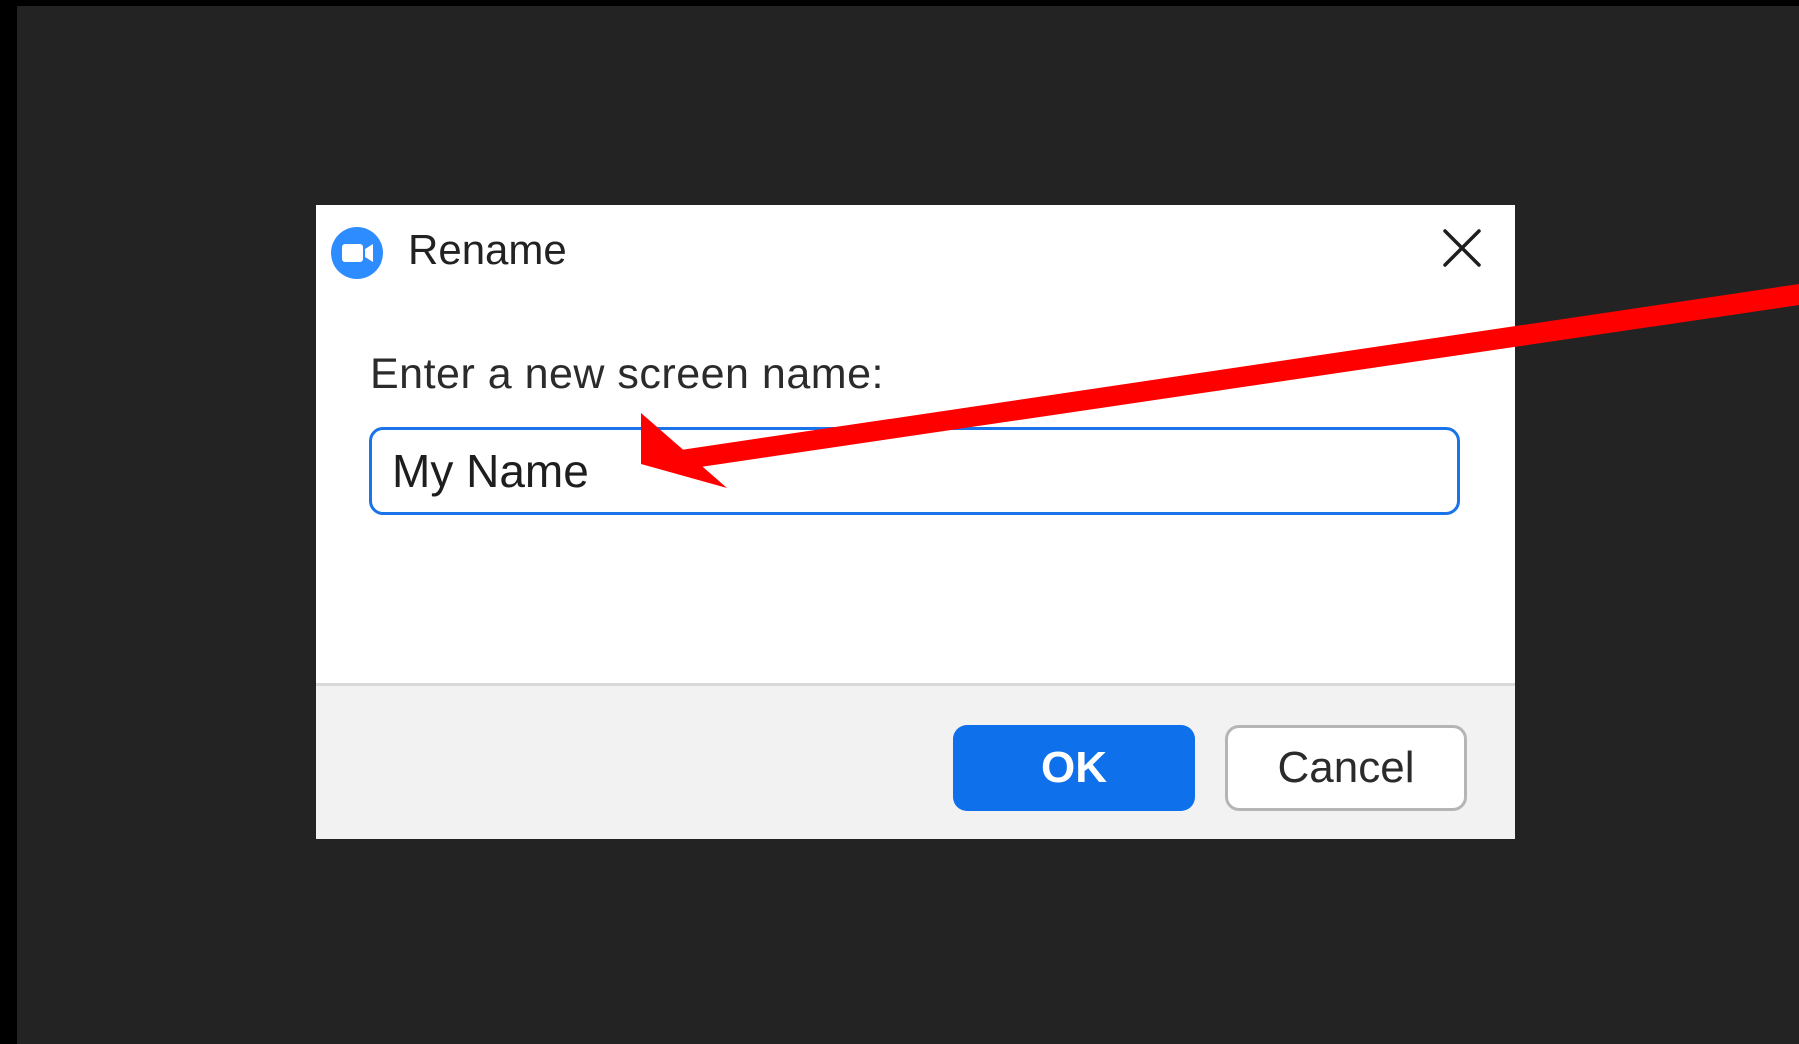 This screenshot has width=1799, height=1044. Describe the element at coordinates (487, 249) in the screenshot. I see `dialog-title: Rename` at that location.